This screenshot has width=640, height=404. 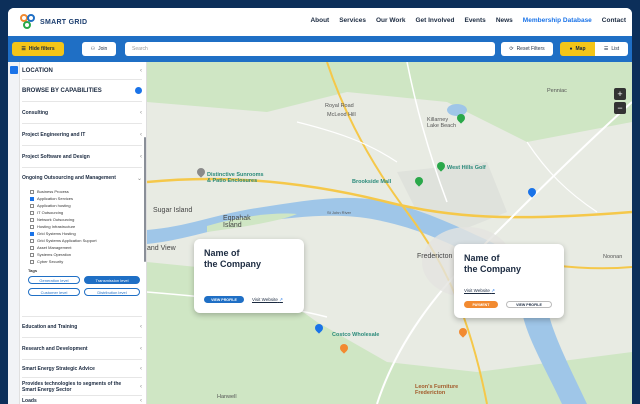 I want to click on map-label-noonan: Noonan, so click(x=613, y=257).